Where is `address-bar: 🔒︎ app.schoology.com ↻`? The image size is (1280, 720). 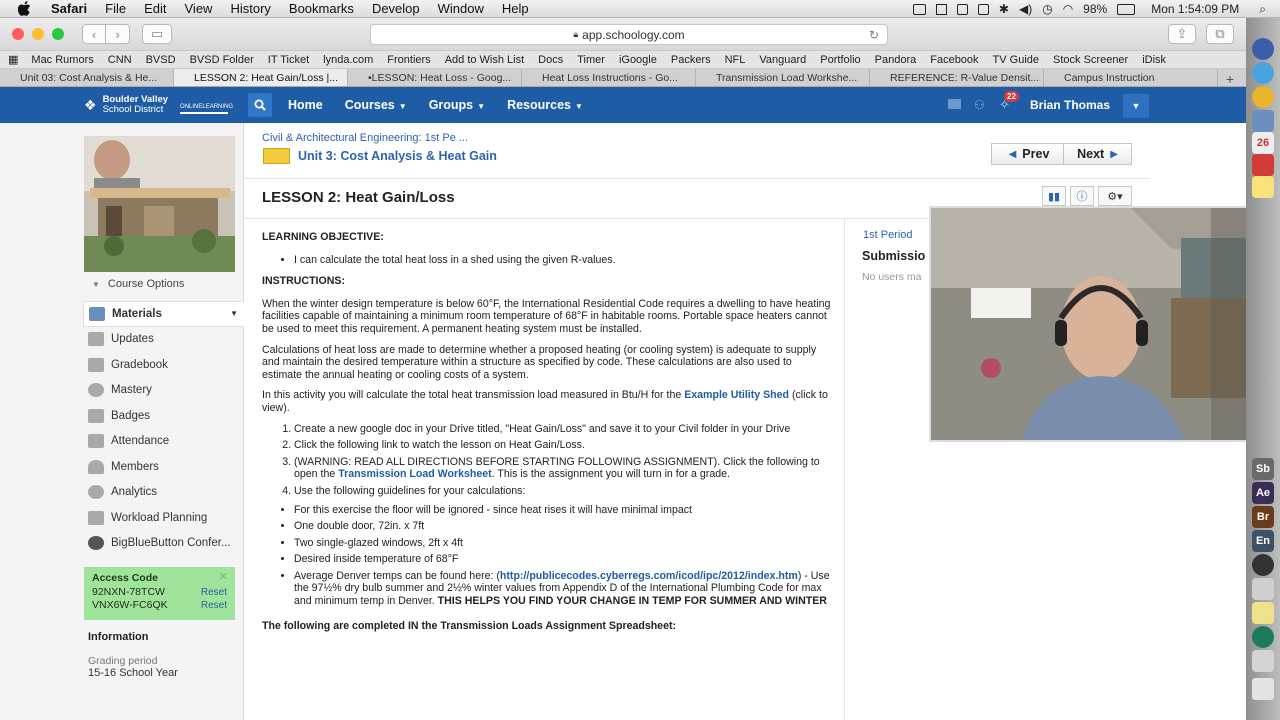 address-bar: 🔒︎ app.schoology.com ↻ is located at coordinates (629, 34).